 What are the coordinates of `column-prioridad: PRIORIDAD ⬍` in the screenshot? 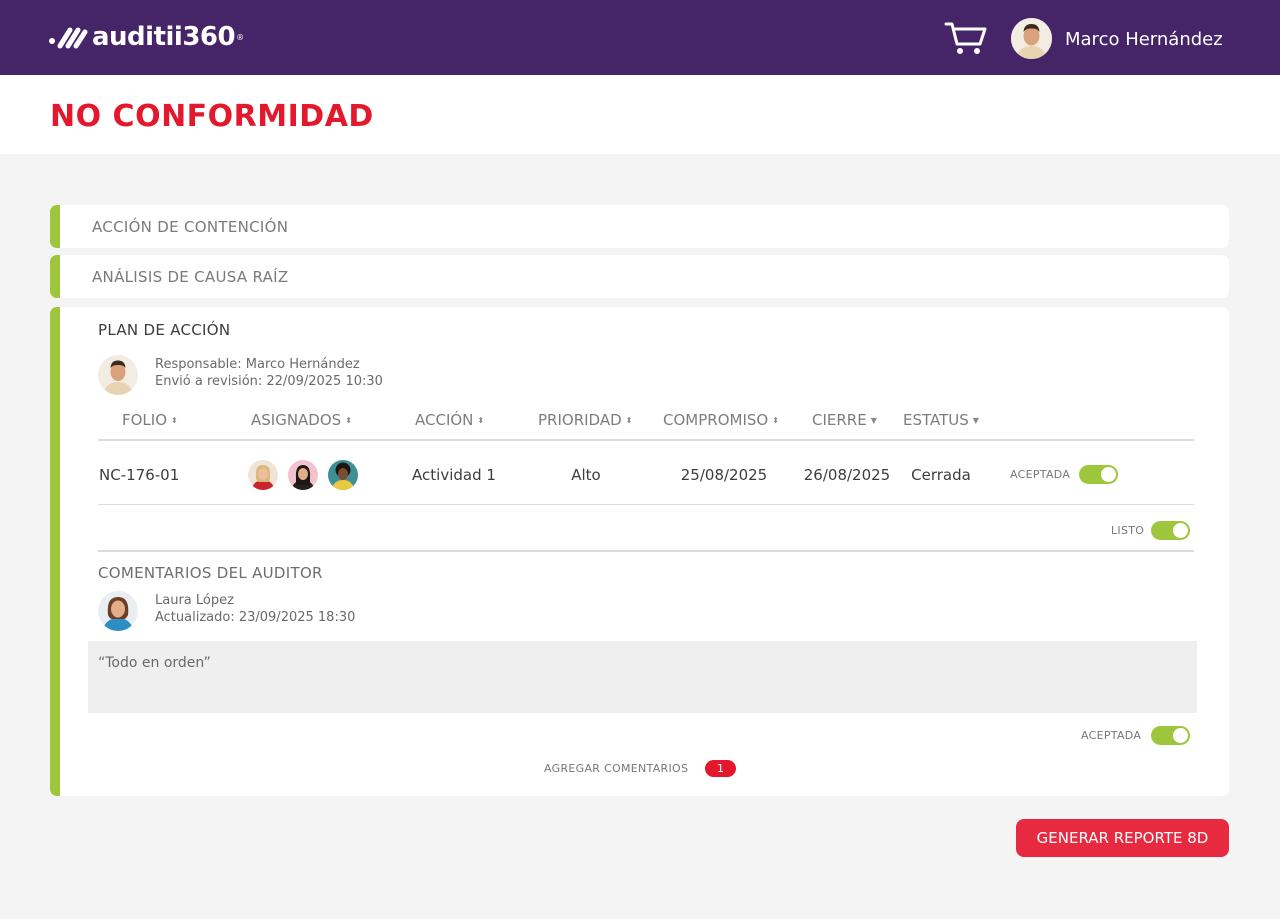 It's located at (585, 420).